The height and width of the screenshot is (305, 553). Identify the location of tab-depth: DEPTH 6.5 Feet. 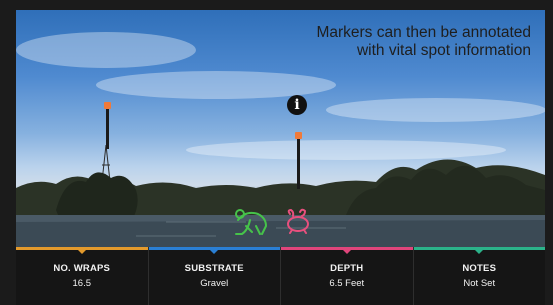
(347, 276).